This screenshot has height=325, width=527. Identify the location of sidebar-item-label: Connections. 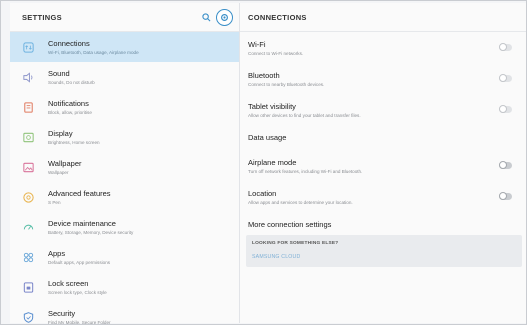
(69, 43).